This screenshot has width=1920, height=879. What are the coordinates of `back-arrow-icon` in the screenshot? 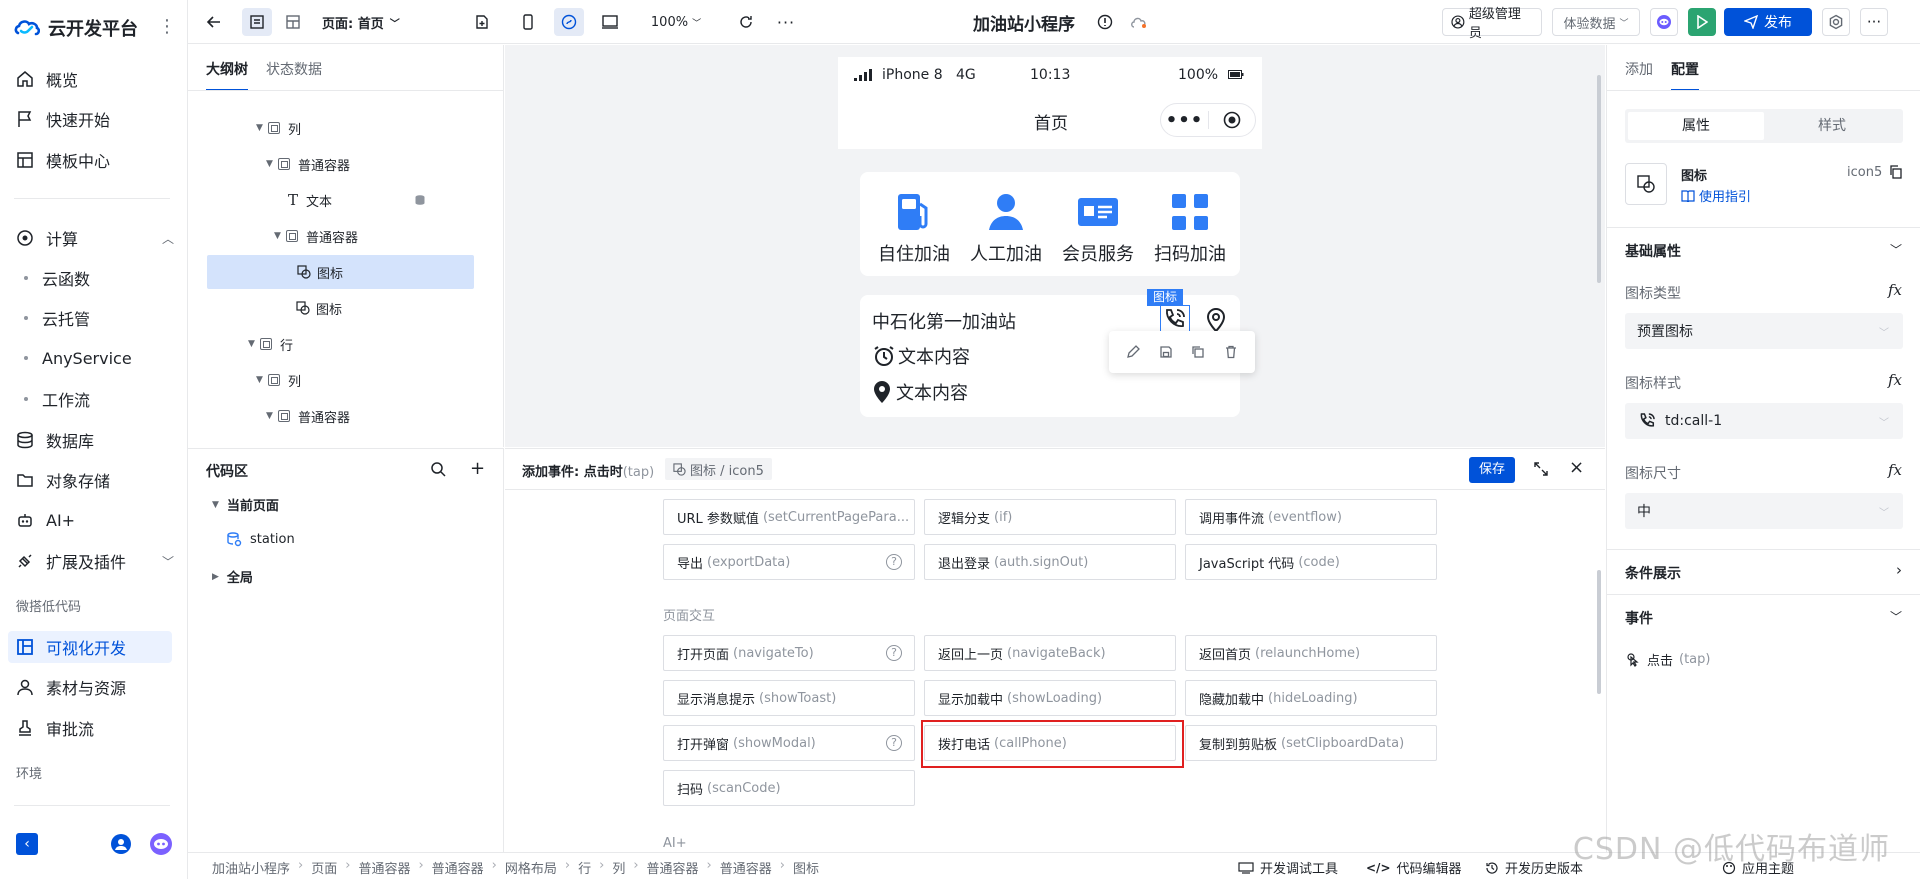 It's located at (214, 22).